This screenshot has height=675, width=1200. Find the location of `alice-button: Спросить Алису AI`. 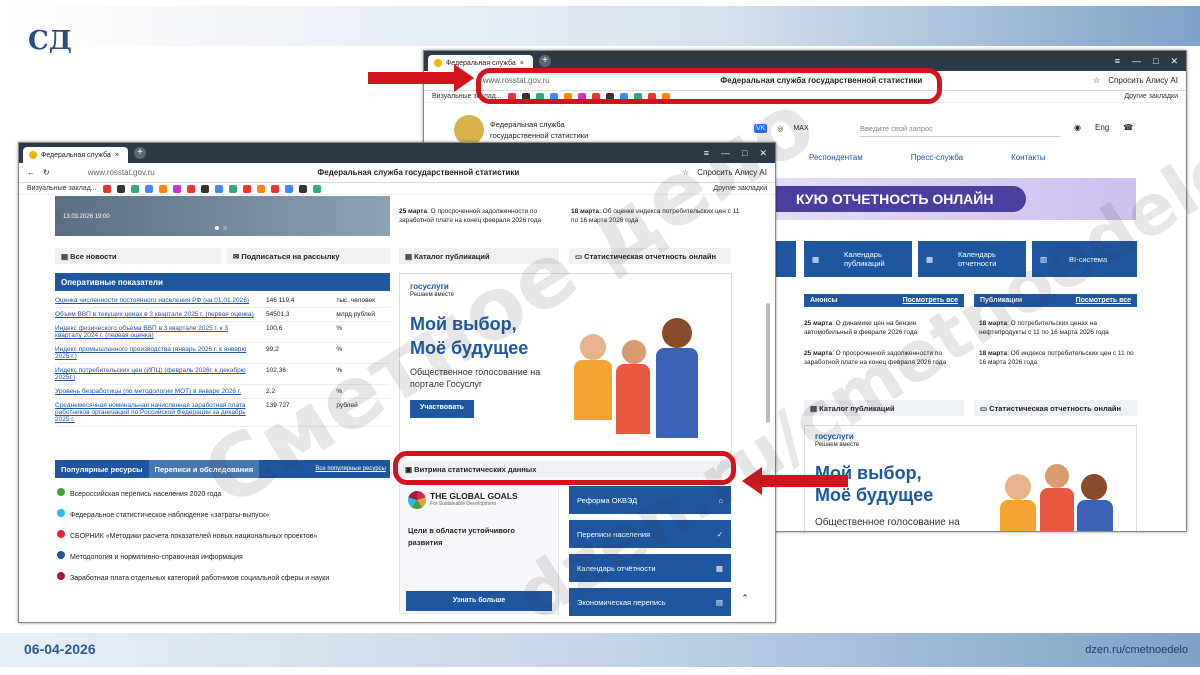

alice-button: Спросить Алису AI is located at coordinates (1143, 80).